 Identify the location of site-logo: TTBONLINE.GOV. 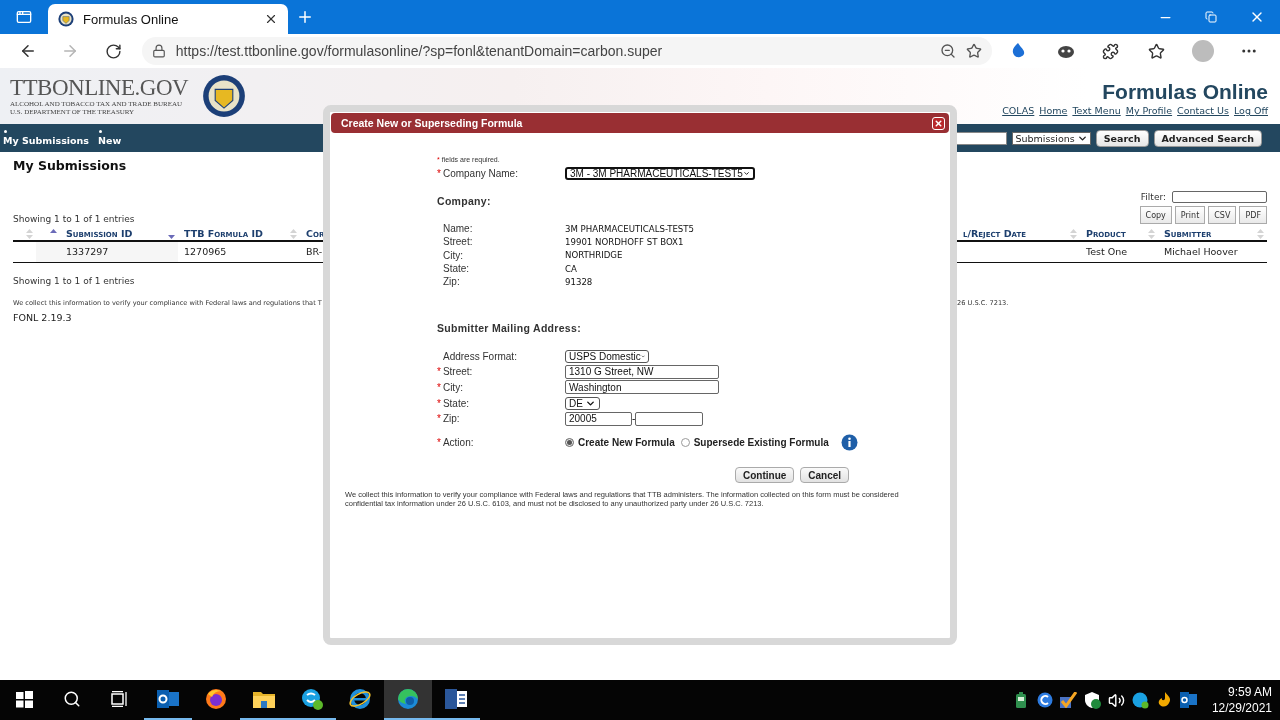
(99, 88).